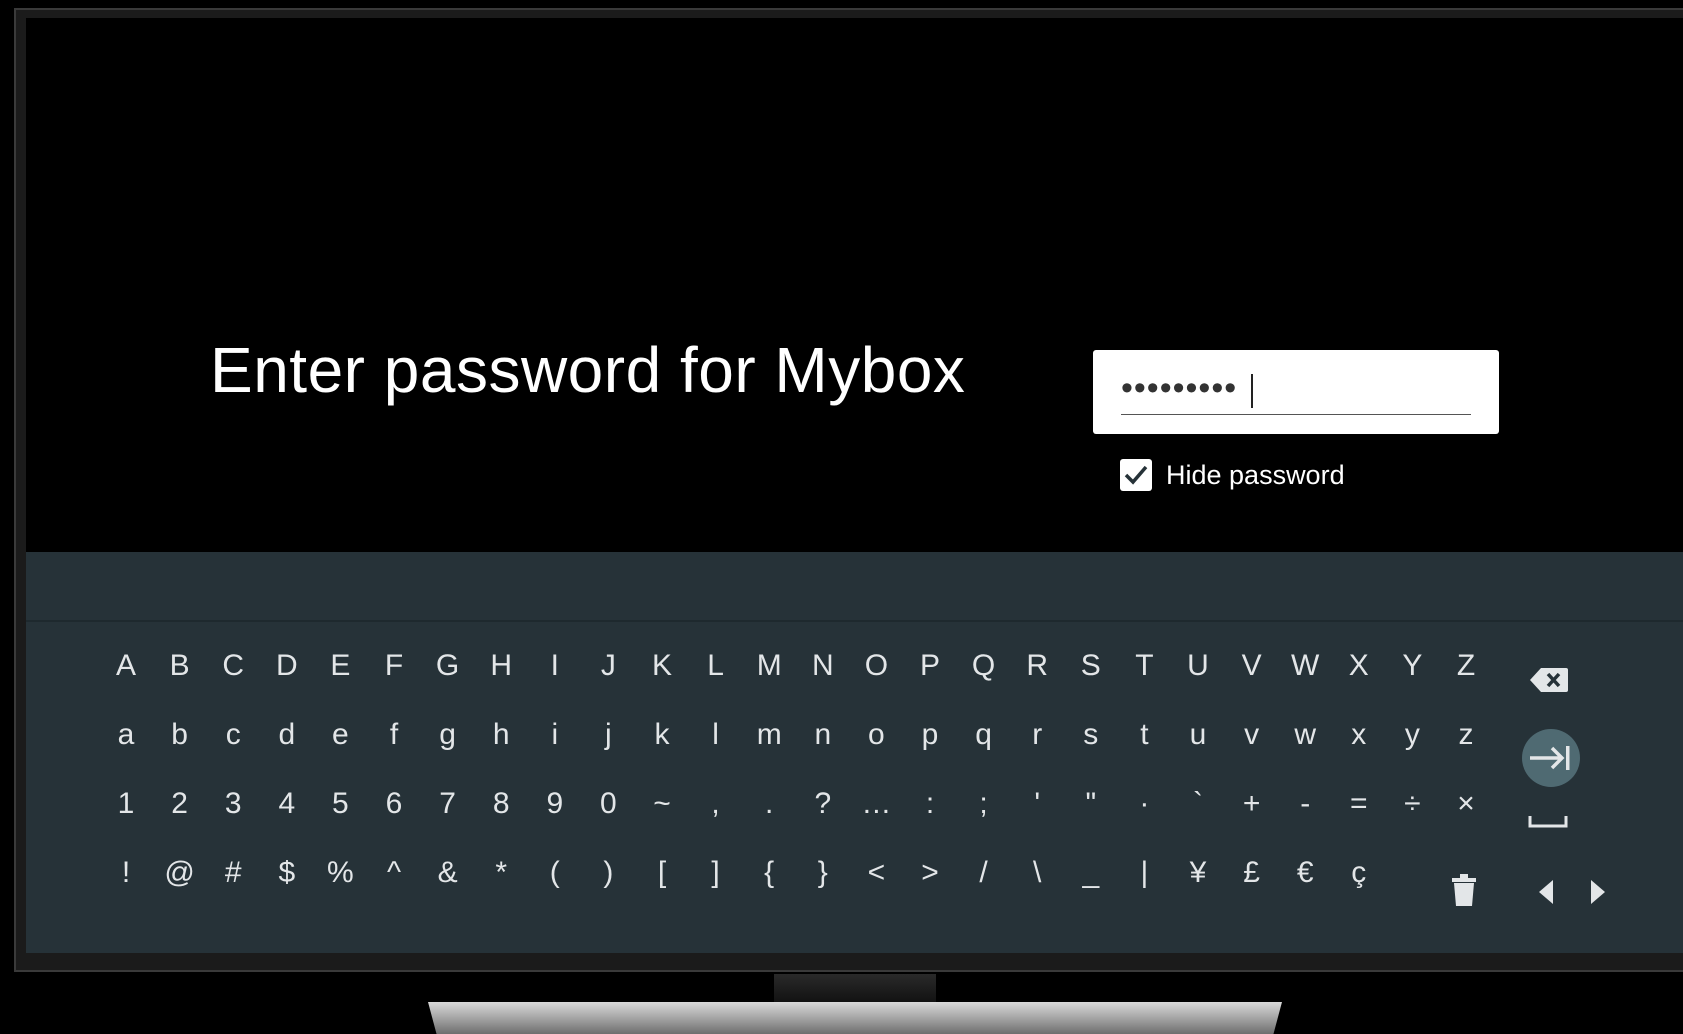  Describe the element at coordinates (1464, 890) in the screenshot. I see `clear-key` at that location.